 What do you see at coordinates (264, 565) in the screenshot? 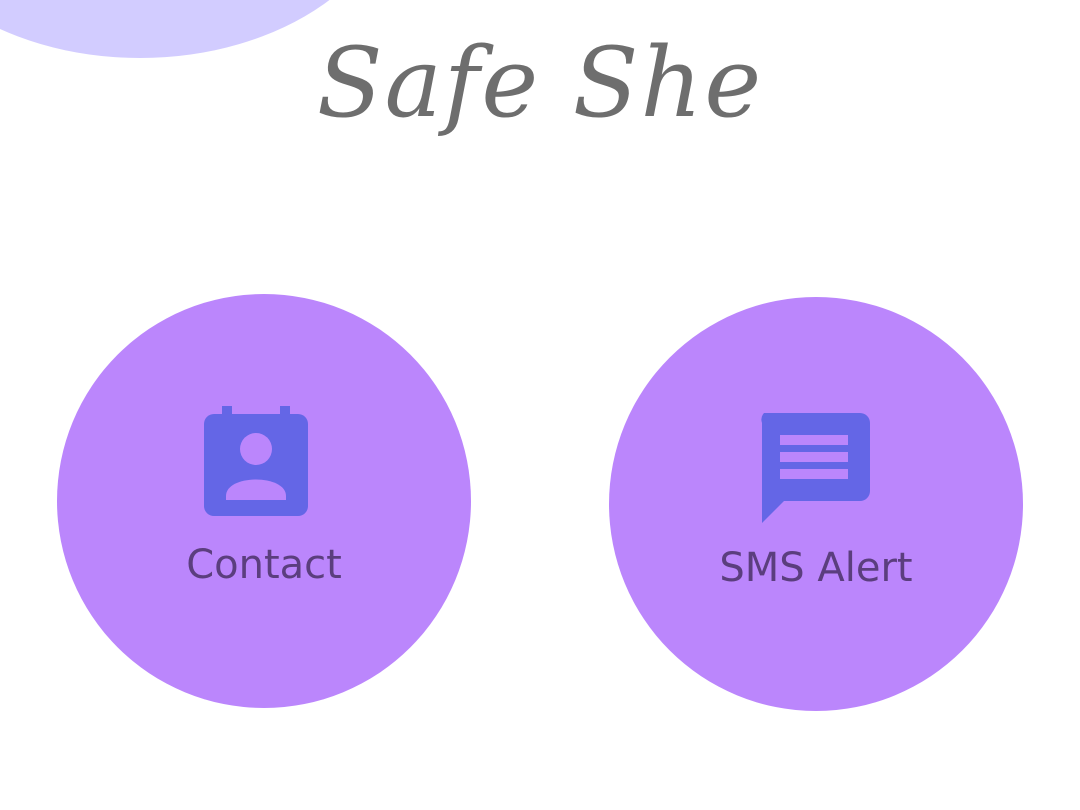
I see `contact-label: Contact` at bounding box center [264, 565].